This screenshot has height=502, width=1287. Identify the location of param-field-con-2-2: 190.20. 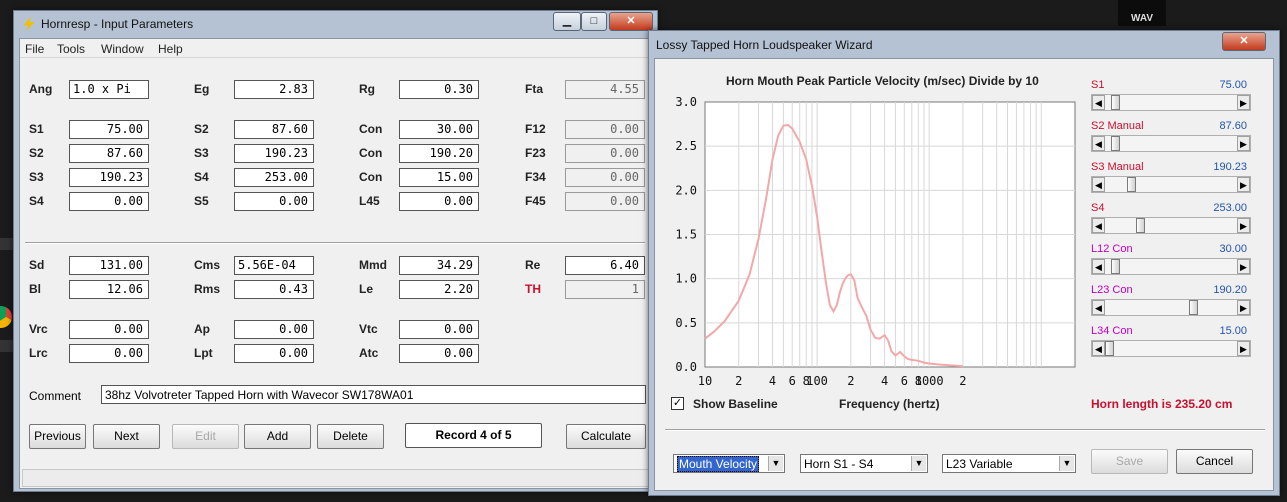
(439, 153).